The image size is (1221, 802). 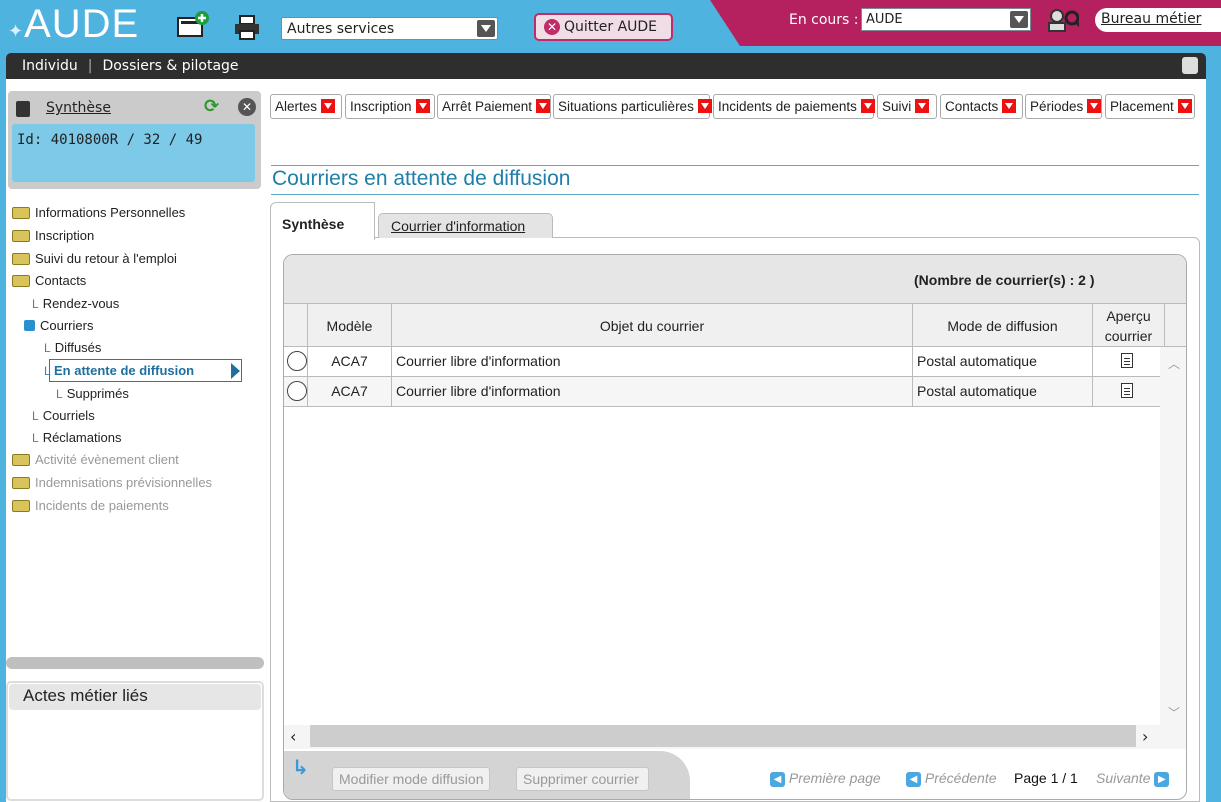 What do you see at coordinates (247, 27) in the screenshot?
I see `printer-icon` at bounding box center [247, 27].